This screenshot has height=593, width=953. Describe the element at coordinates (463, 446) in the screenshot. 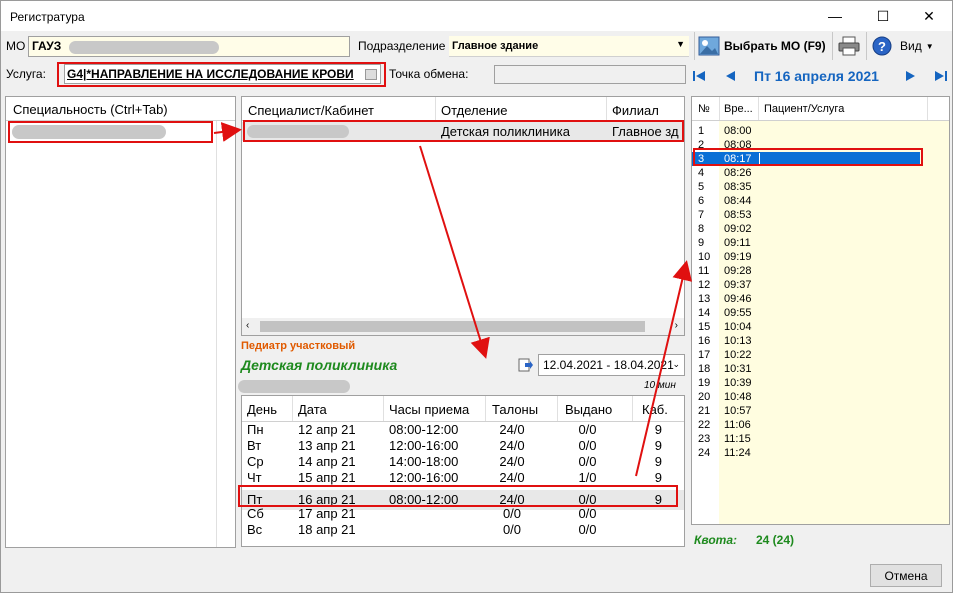

I see `schedule-row: Вт 13 апр 21 12:00-16:00 24/0 0/0 9` at that location.